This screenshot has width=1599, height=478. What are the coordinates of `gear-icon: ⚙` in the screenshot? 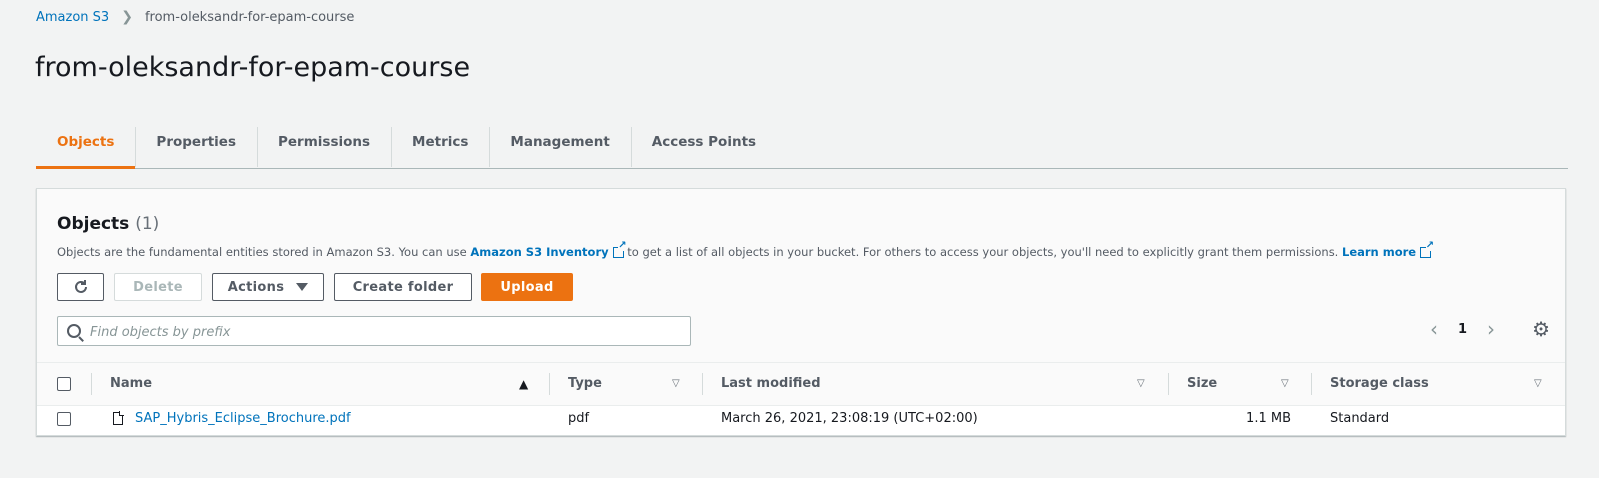 It's located at (1541, 329).